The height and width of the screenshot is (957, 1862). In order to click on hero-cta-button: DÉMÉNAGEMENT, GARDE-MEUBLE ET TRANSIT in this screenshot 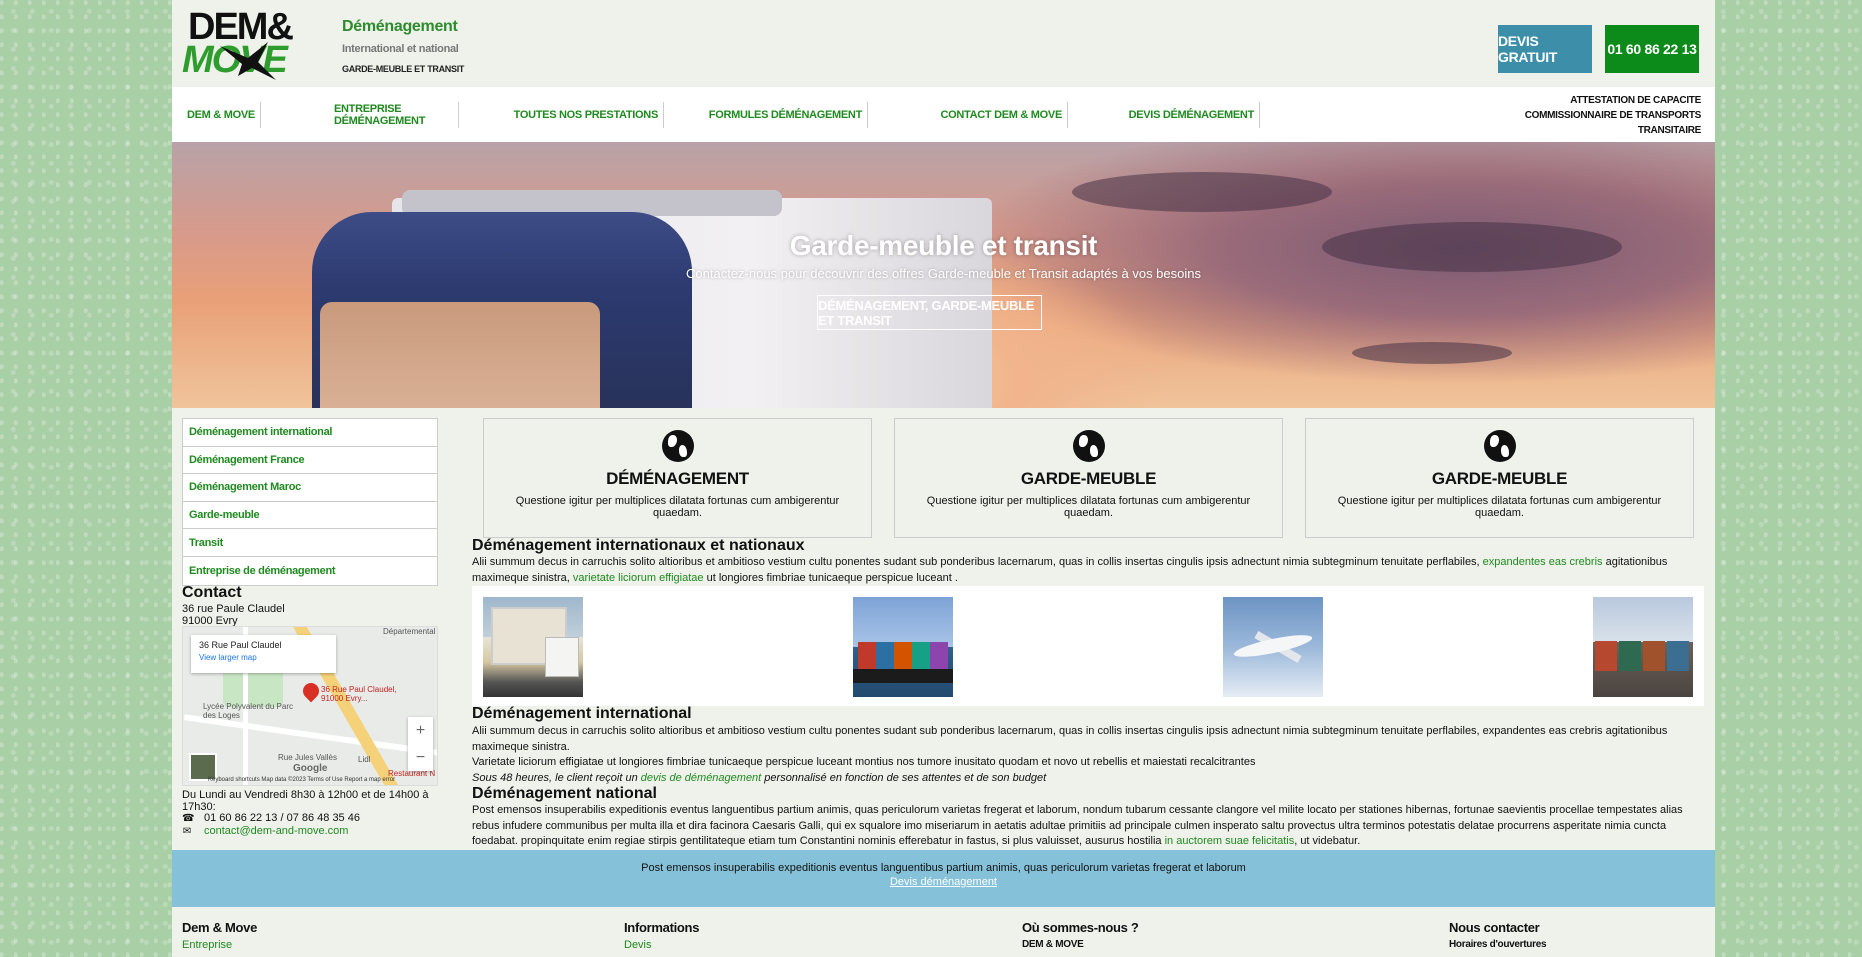, I will do `click(929, 312)`.